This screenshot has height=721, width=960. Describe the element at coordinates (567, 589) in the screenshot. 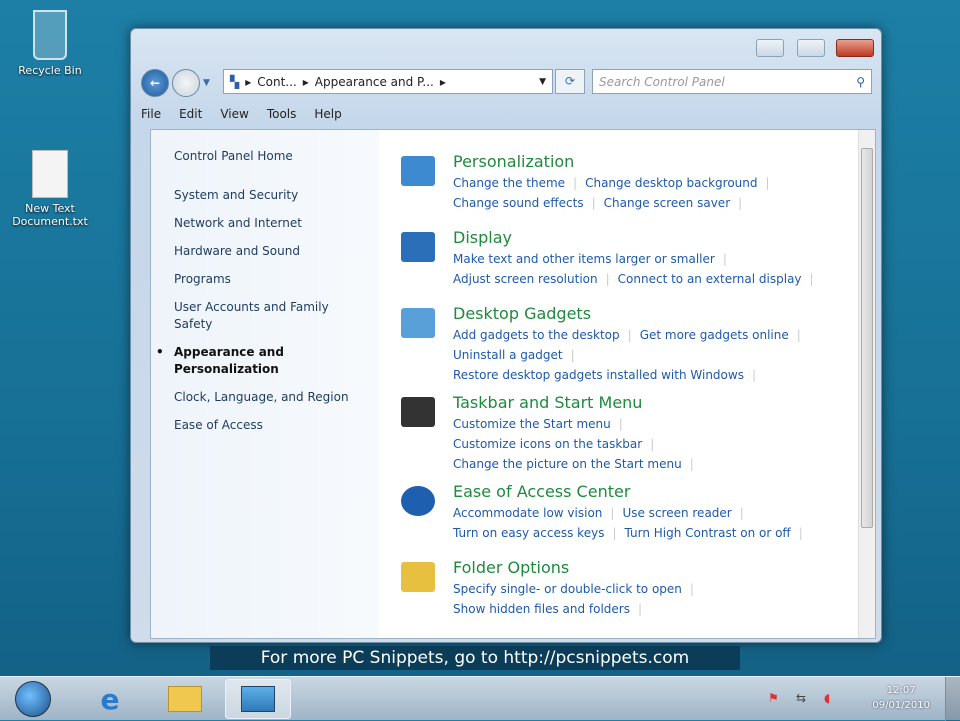

I see `task-link: Specify single- or double-click to open` at that location.